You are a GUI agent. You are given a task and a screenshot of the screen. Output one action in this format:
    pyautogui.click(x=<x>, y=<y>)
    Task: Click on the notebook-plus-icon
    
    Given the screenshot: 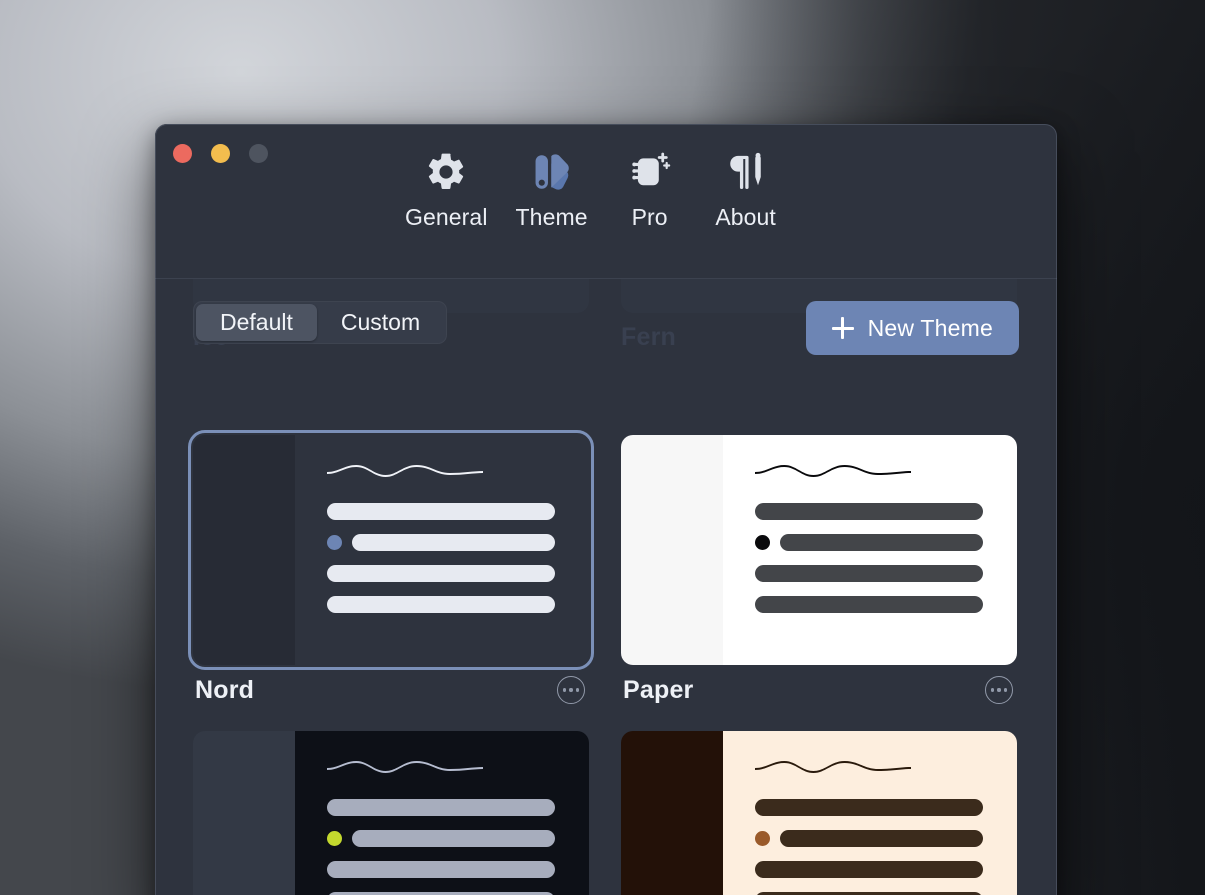 What is the action you would take?
    pyautogui.click(x=650, y=172)
    